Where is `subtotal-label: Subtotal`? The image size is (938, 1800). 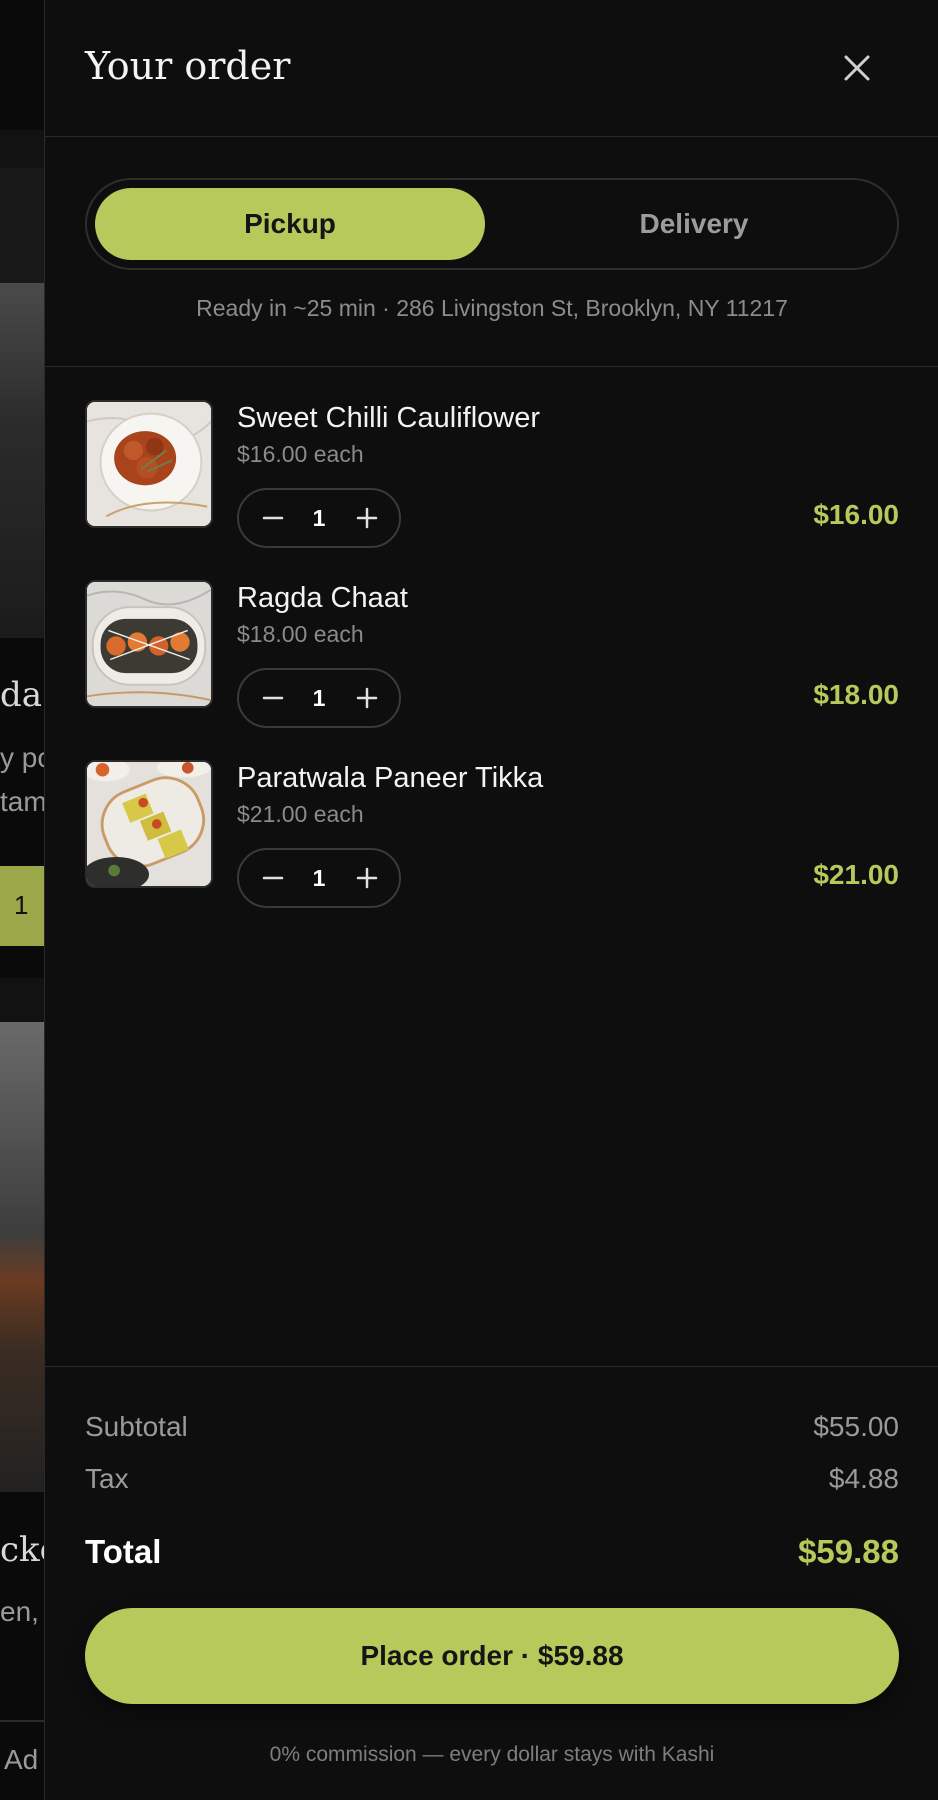 subtotal-label: Subtotal is located at coordinates (136, 1426).